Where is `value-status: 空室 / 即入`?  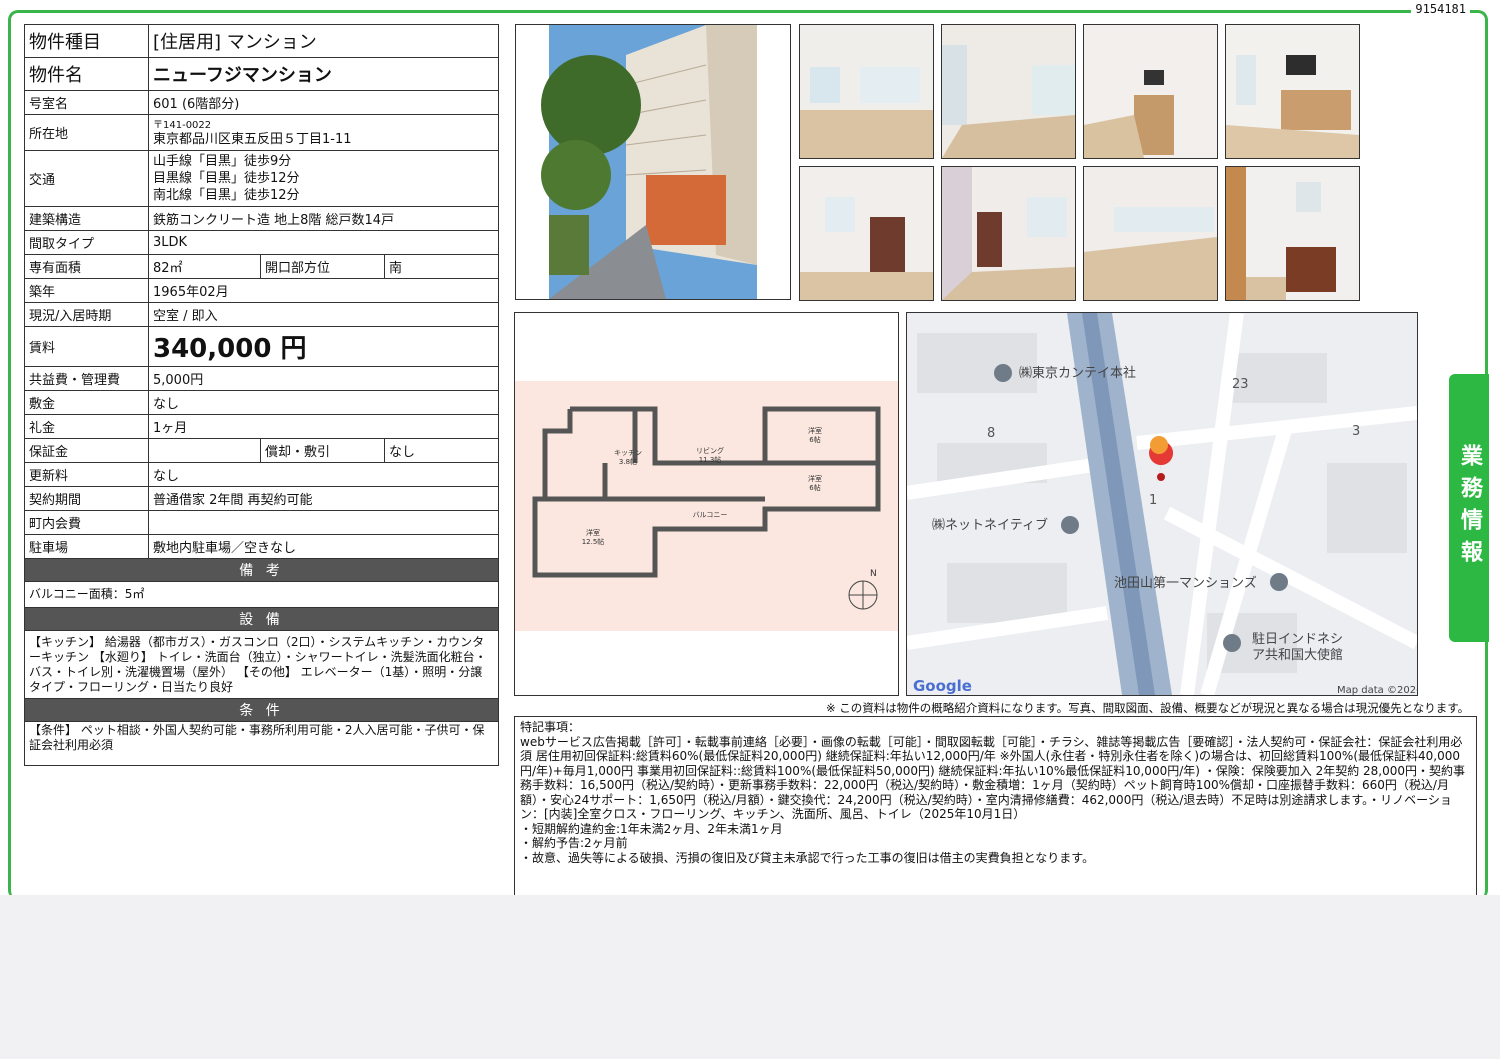 value-status: 空室 / 即入 is located at coordinates (323, 314).